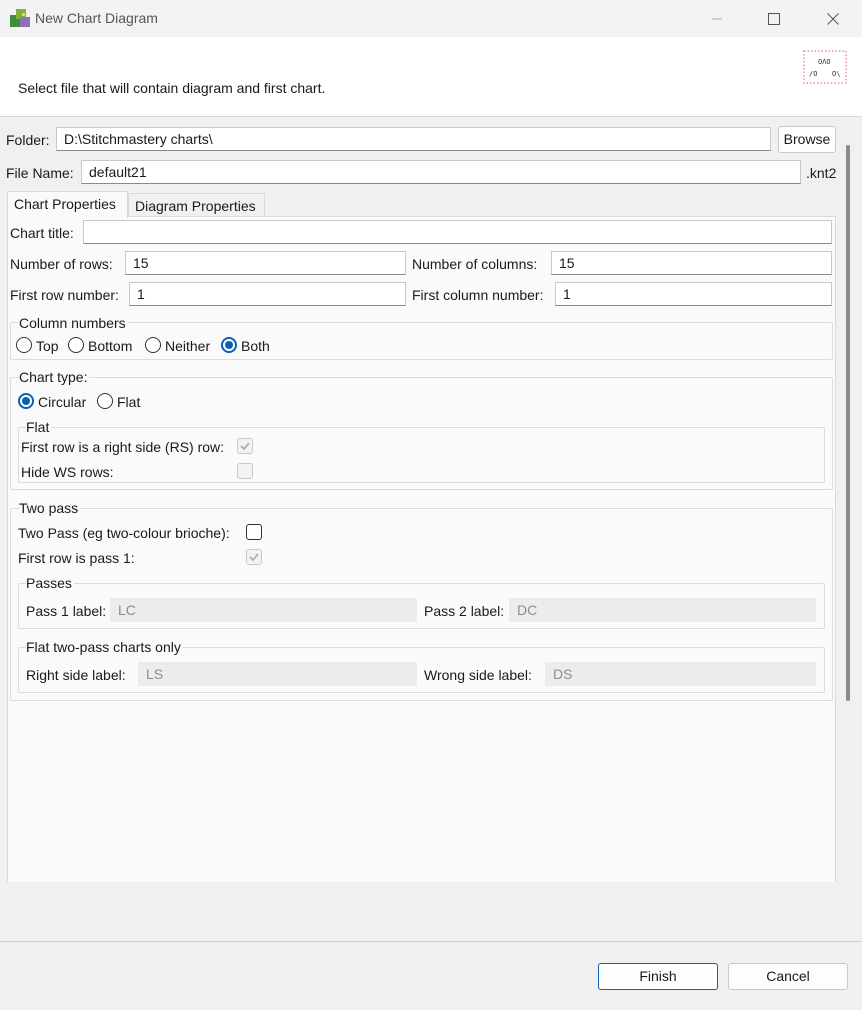  I want to click on pass2-label: Pass 2 label:, so click(464, 611).